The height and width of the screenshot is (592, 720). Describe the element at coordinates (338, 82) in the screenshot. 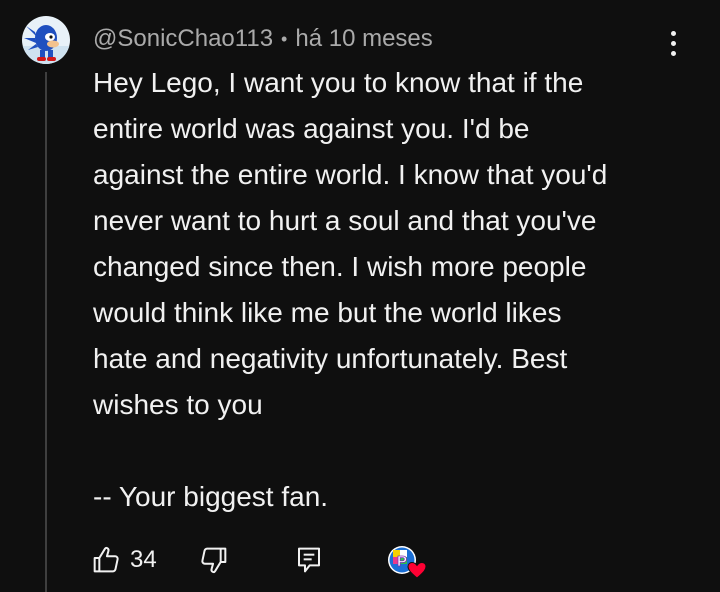

I see `comment-line: Hey Lego, I want you to know that if the` at that location.